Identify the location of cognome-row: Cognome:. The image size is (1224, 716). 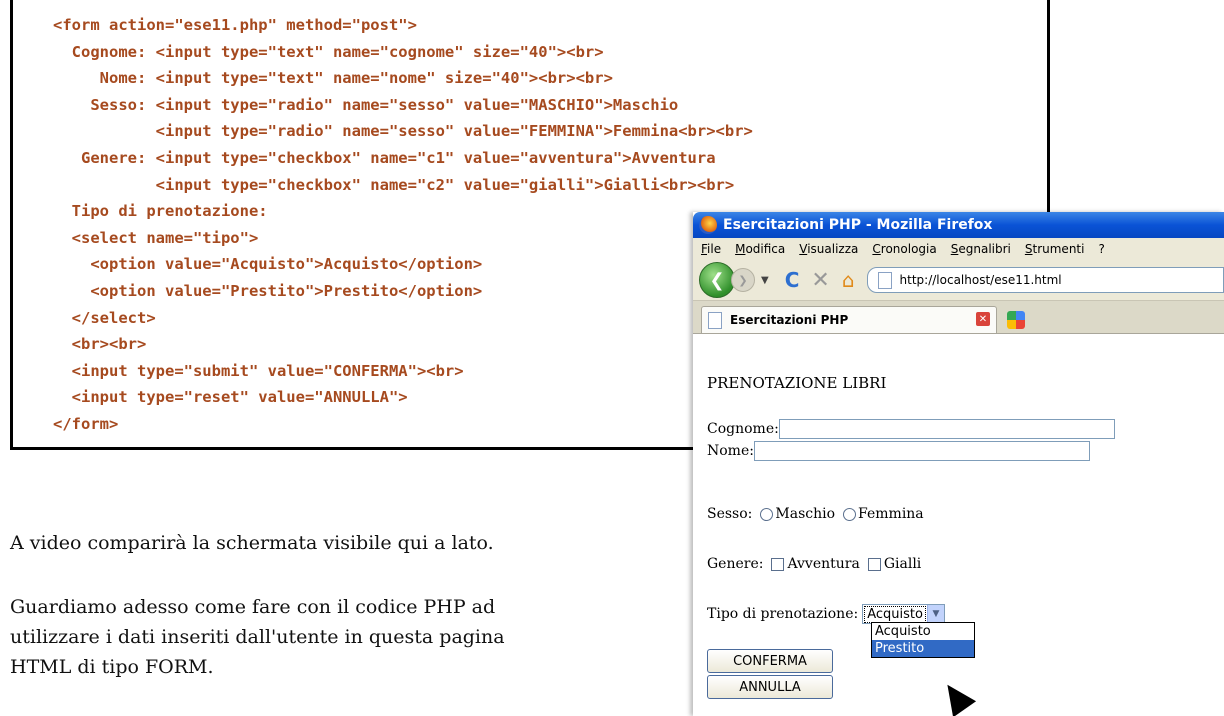
(911, 429).